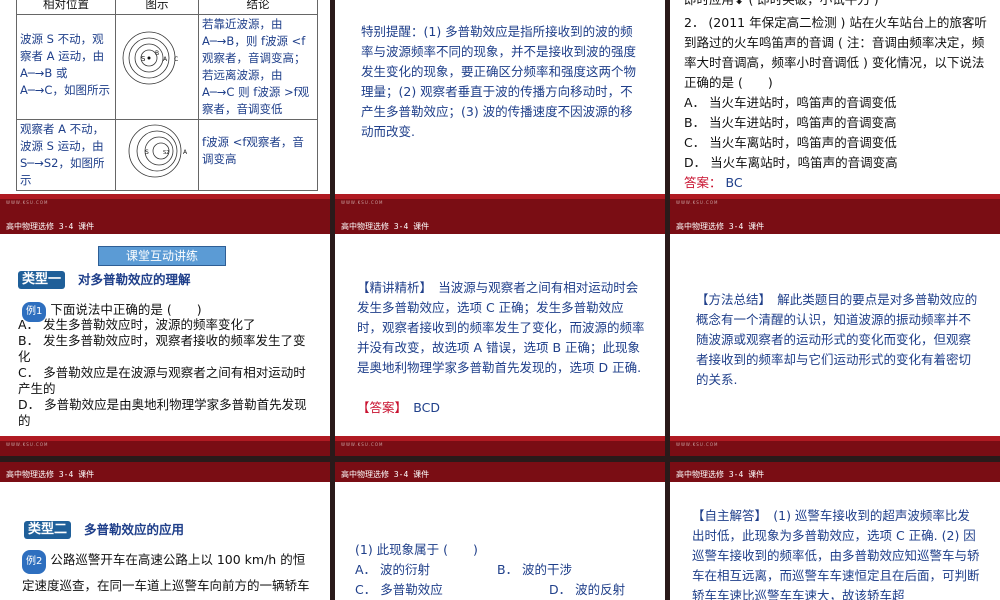 This screenshot has height=600, width=1000. Describe the element at coordinates (166, 153) in the screenshot. I see `fig-label: S2` at that location.